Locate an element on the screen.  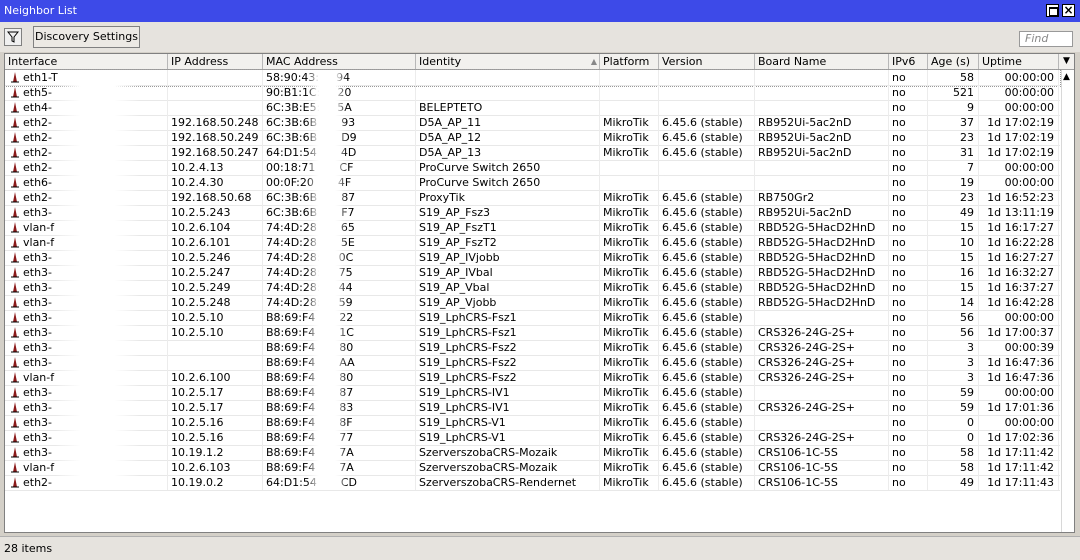
identity-cell: ProxyTik is located at coordinates (508, 197).